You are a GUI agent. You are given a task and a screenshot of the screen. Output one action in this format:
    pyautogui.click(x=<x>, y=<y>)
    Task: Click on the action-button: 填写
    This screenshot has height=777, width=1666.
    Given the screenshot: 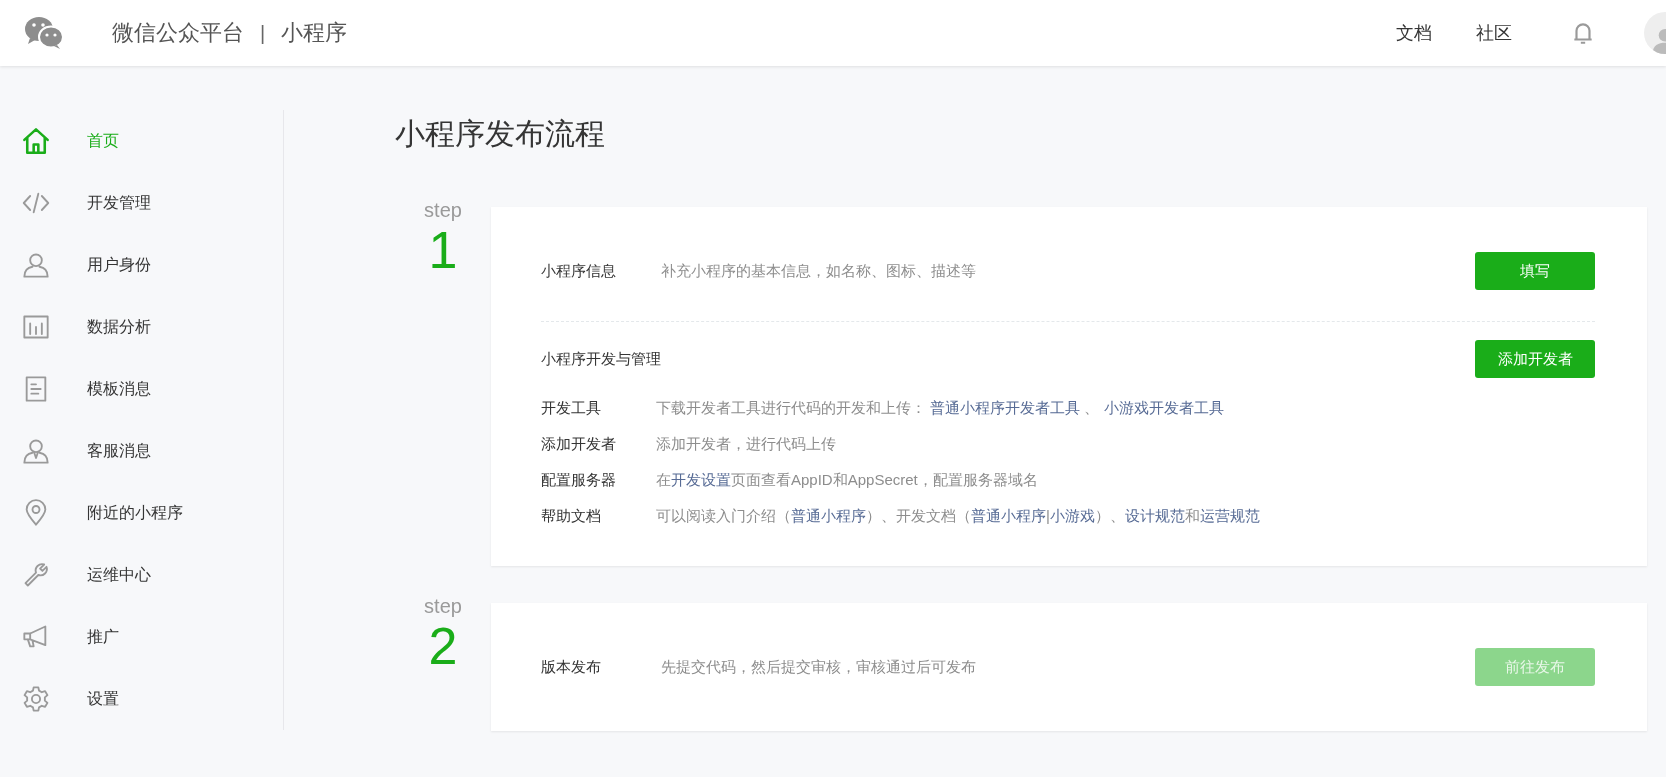 What is the action you would take?
    pyautogui.click(x=1535, y=271)
    